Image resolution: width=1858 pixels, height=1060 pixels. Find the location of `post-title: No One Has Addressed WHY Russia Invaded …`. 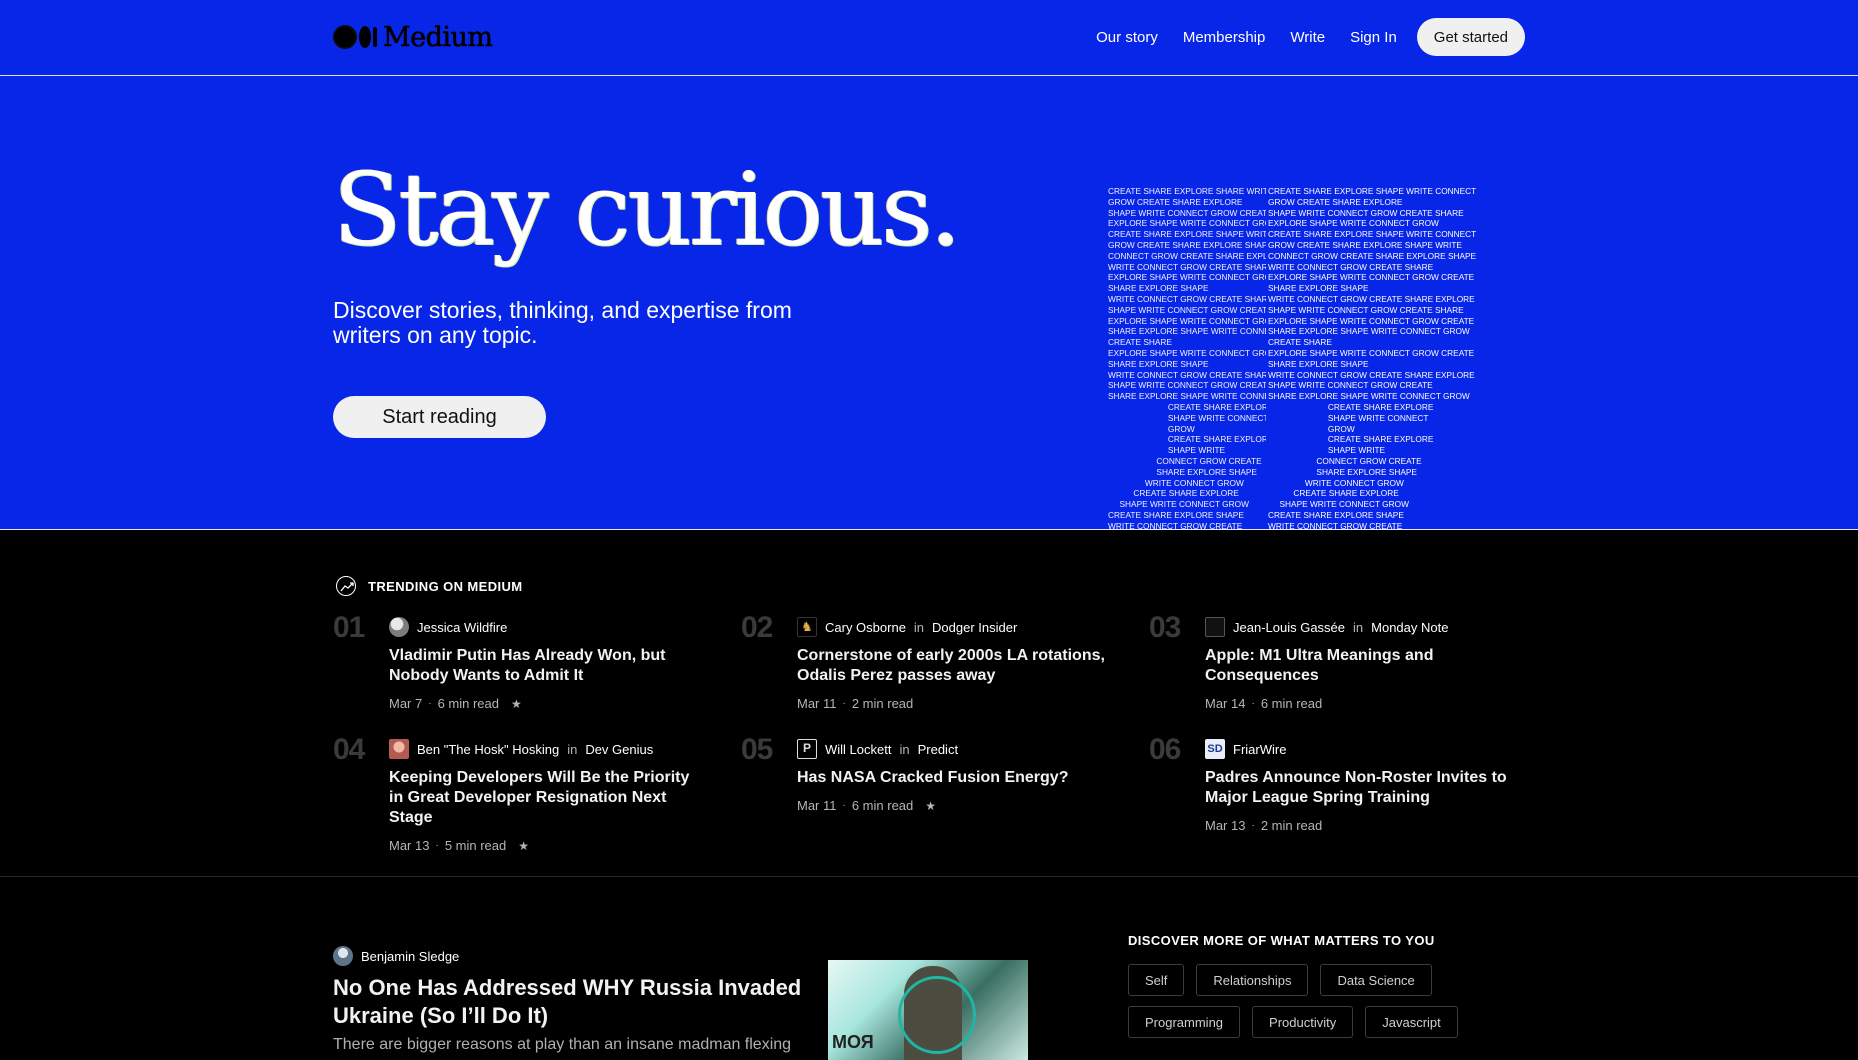

post-title: No One Has Addressed WHY Russia Invaded … is located at coordinates (568, 1002).